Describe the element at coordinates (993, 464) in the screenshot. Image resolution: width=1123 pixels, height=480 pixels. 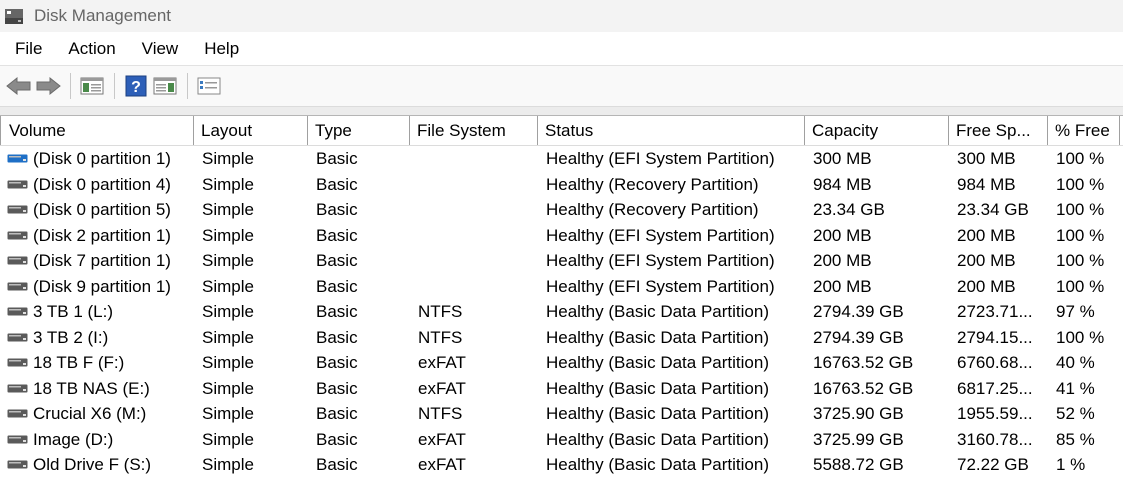
I see `free-space-cell: 72.22 GB` at that location.